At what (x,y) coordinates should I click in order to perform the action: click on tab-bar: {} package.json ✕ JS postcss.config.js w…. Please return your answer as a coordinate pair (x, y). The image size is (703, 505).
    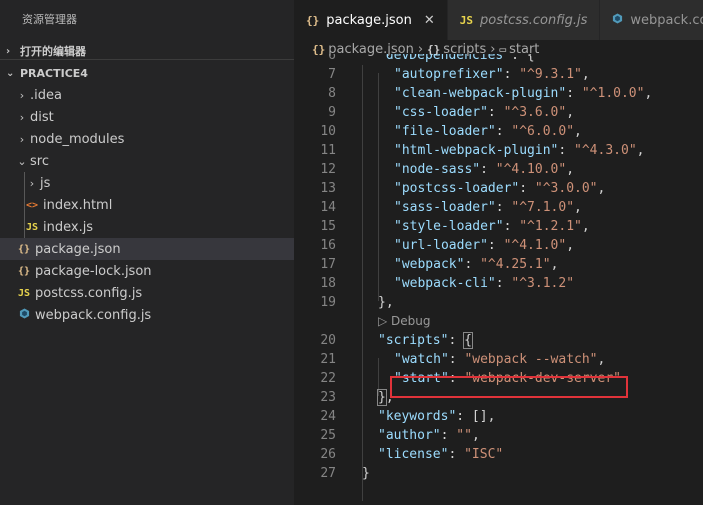
    Looking at the image, I should click on (498, 20).